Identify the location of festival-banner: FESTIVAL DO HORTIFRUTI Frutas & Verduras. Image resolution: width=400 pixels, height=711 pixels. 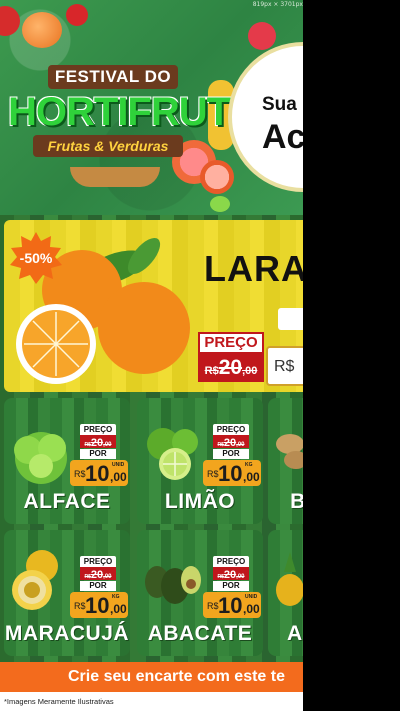
(124, 121).